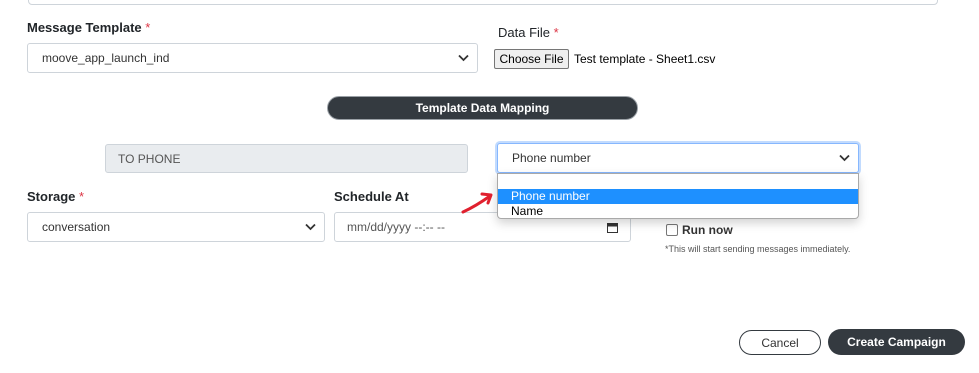 Image resolution: width=979 pixels, height=373 pixels. I want to click on storage-value: conversation, so click(76, 227).